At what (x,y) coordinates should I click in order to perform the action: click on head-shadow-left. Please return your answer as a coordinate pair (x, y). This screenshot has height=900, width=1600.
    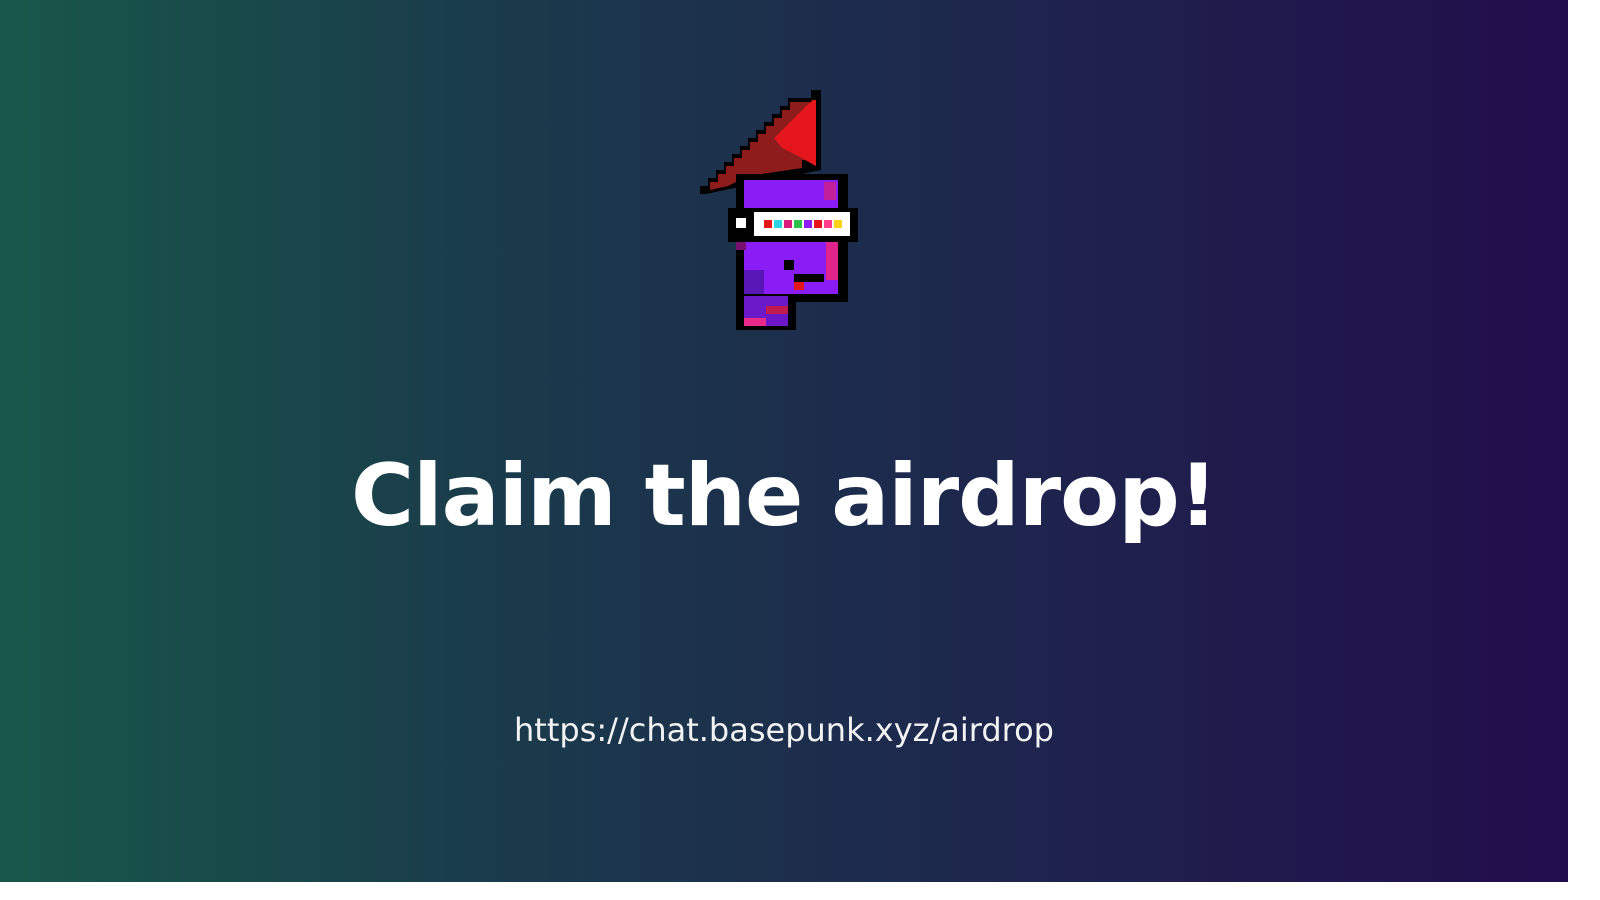
    Looking at the image, I should click on (754, 282).